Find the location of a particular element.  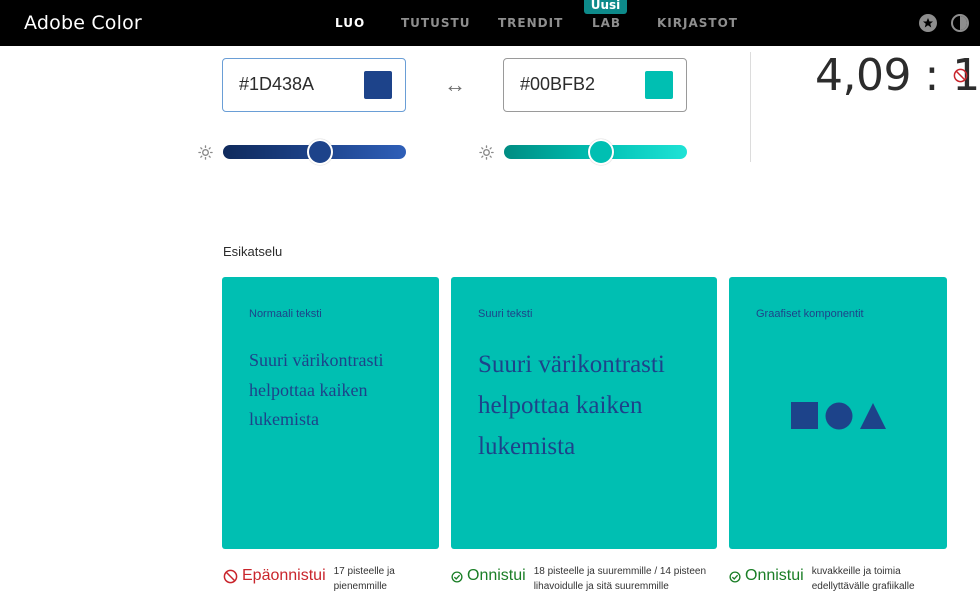

status-description: 17 pisteelle ja pienemmille is located at coordinates (364, 579).